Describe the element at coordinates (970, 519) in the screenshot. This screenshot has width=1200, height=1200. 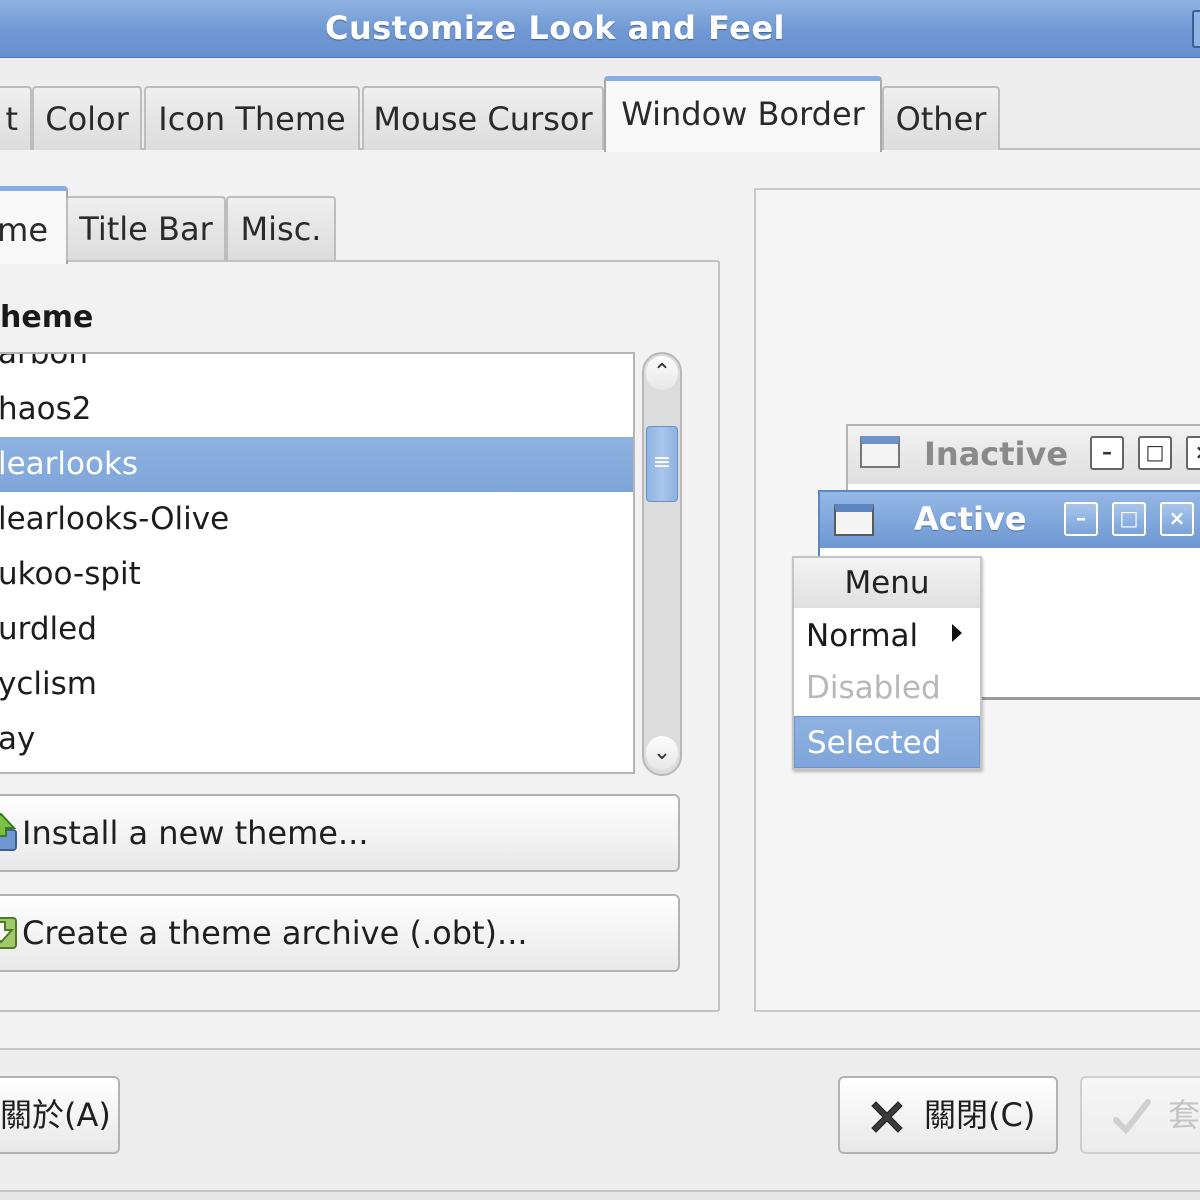
I see `preview-active-title: Active` at that location.